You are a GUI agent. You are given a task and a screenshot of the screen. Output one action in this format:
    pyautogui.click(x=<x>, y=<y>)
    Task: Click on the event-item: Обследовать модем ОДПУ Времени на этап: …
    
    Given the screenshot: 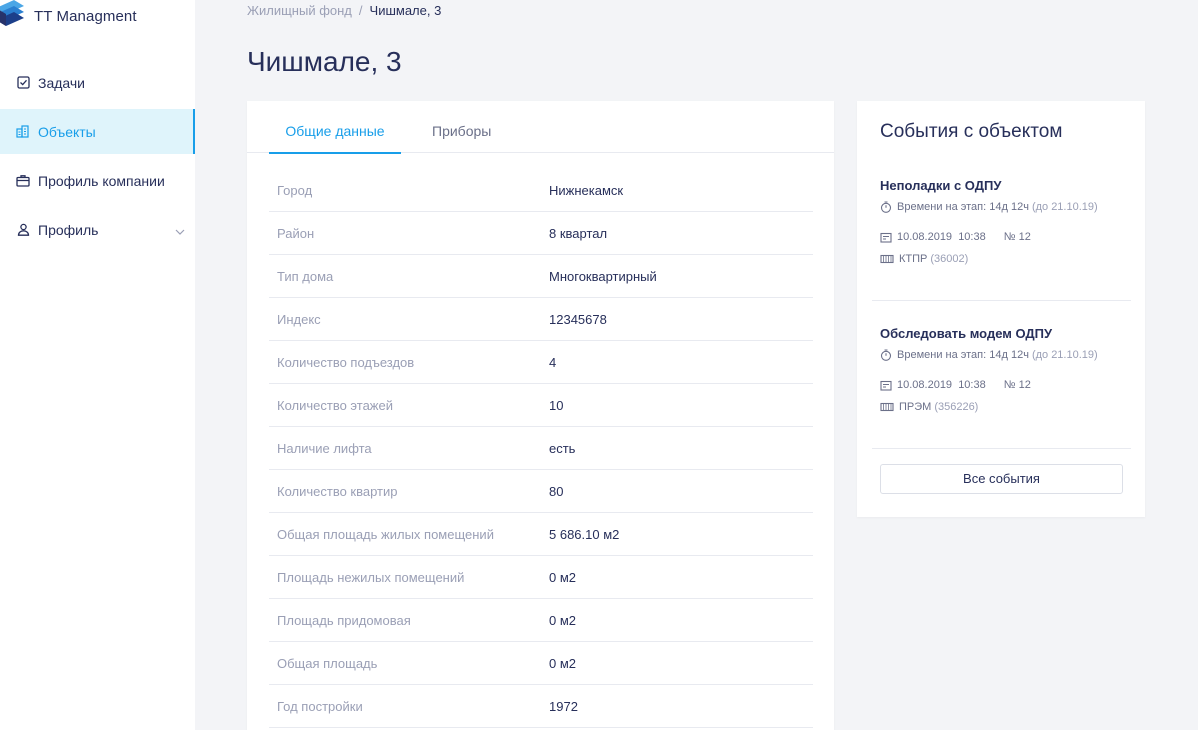 What is the action you would take?
    pyautogui.click(x=1007, y=369)
    